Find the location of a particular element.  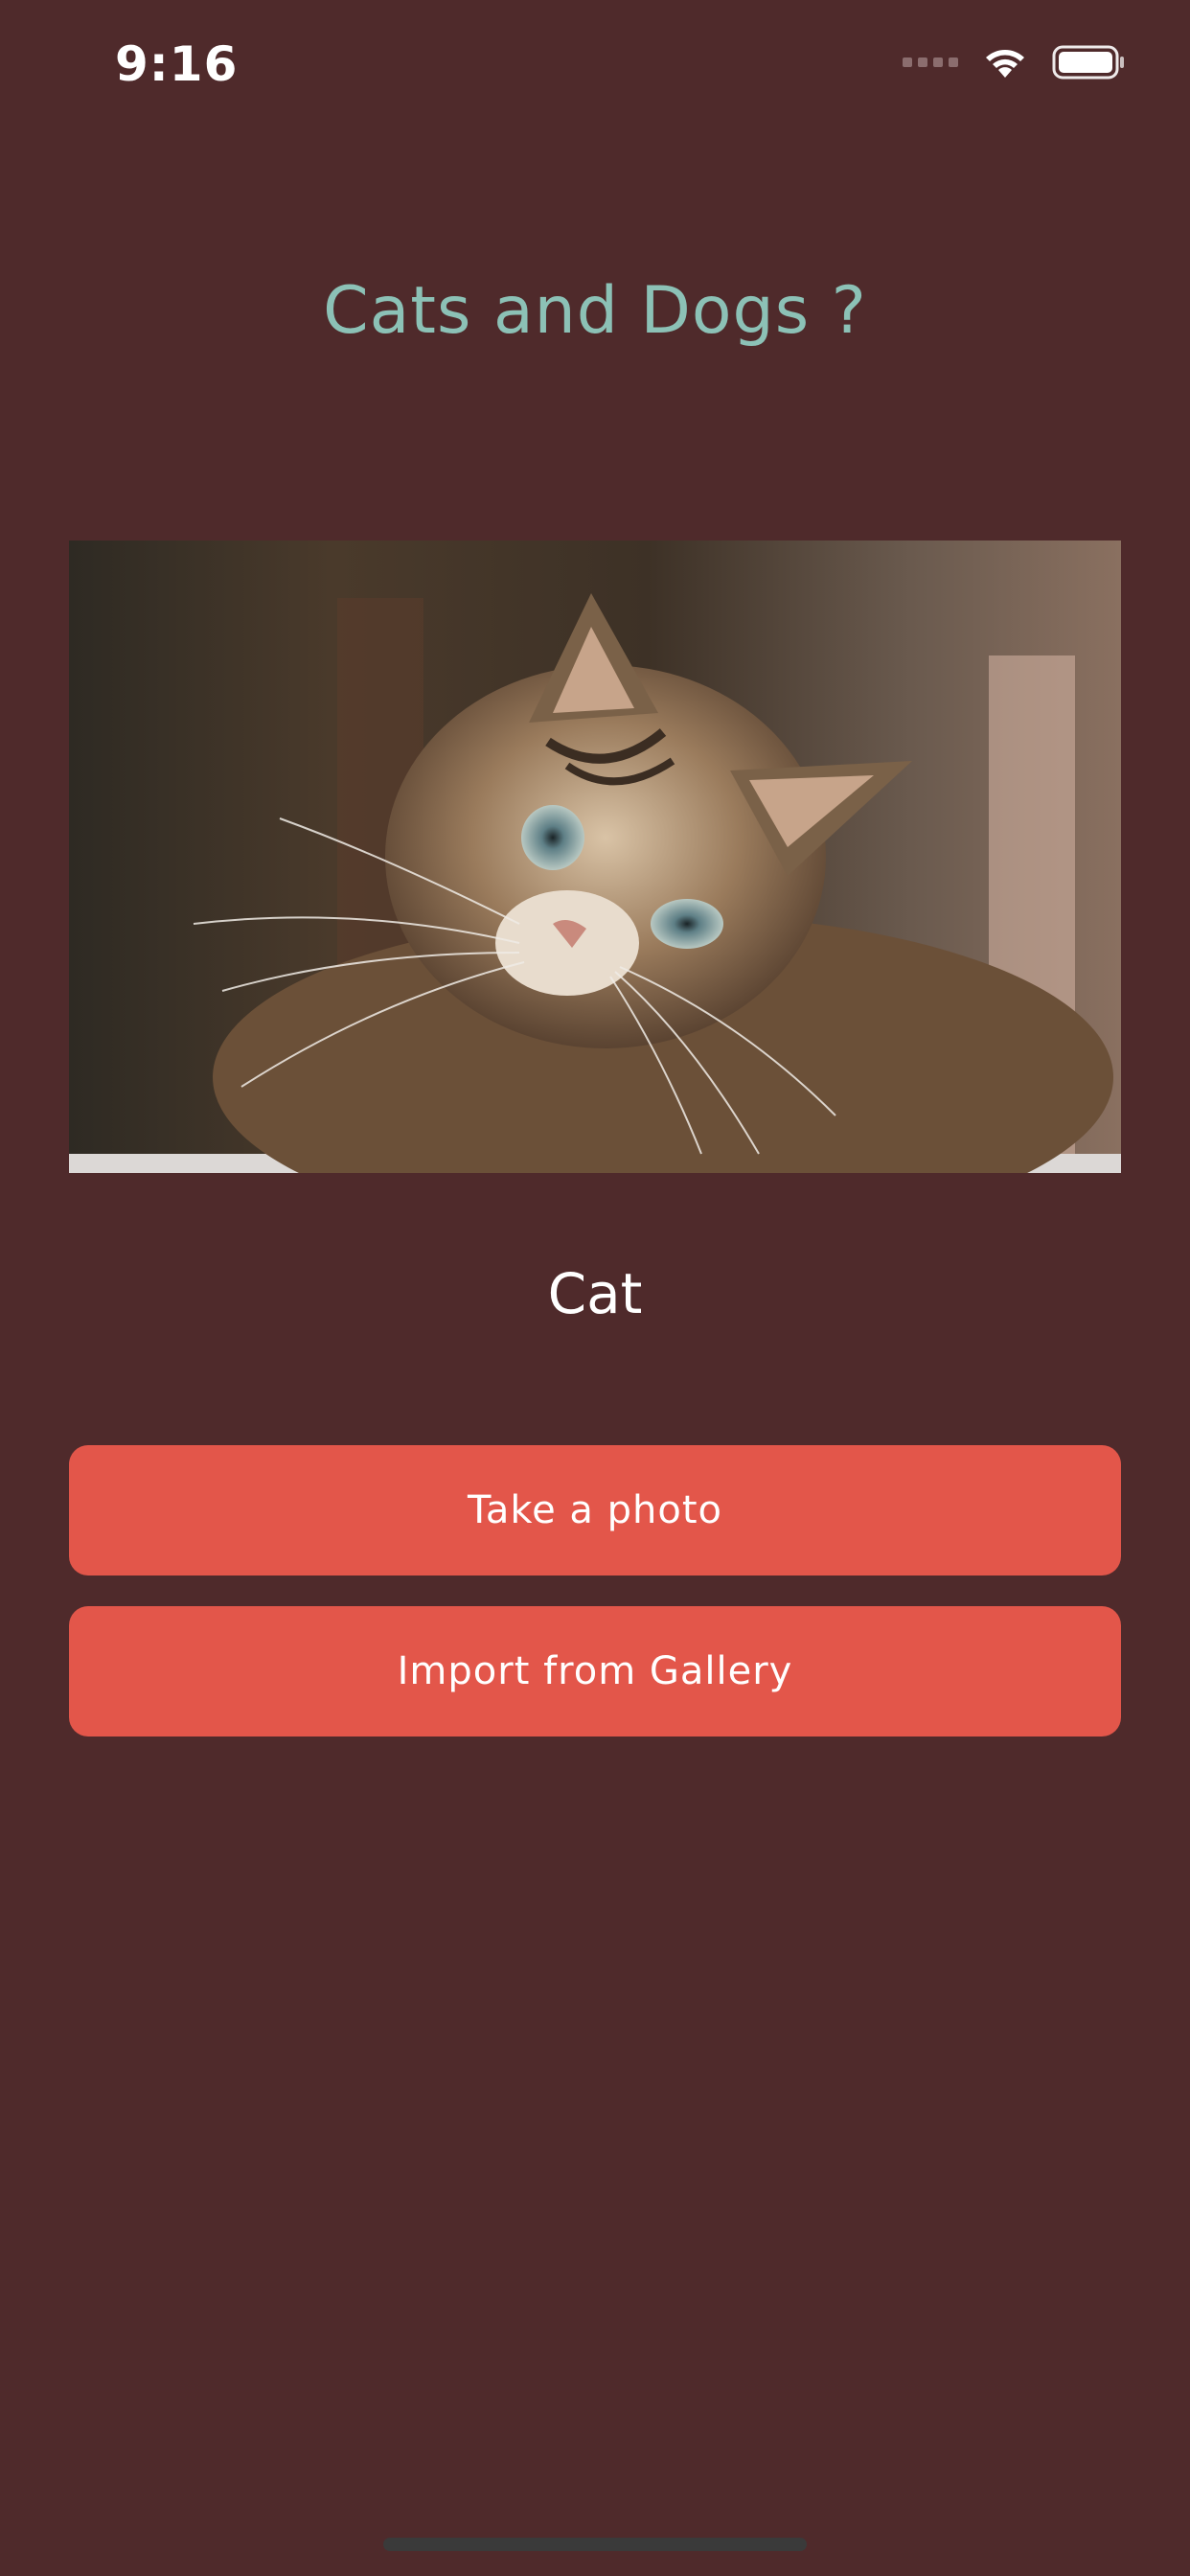

result-label: Cat is located at coordinates (595, 1293).